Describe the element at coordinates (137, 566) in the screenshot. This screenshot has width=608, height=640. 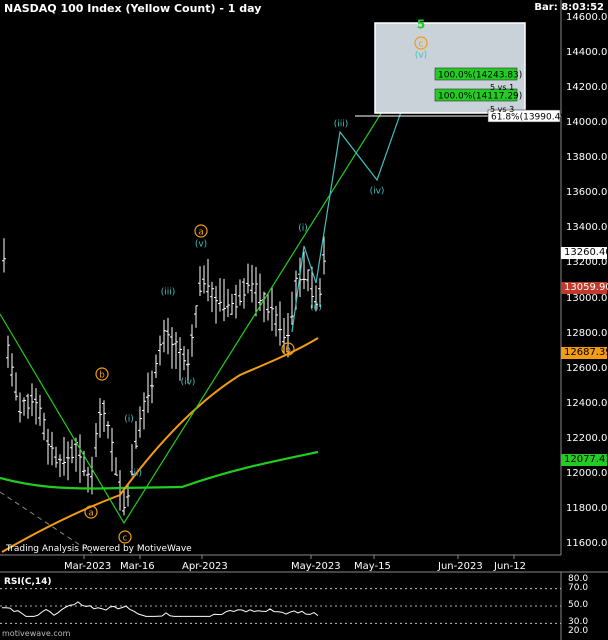
I see `x-tick-label: Mar-16` at that location.